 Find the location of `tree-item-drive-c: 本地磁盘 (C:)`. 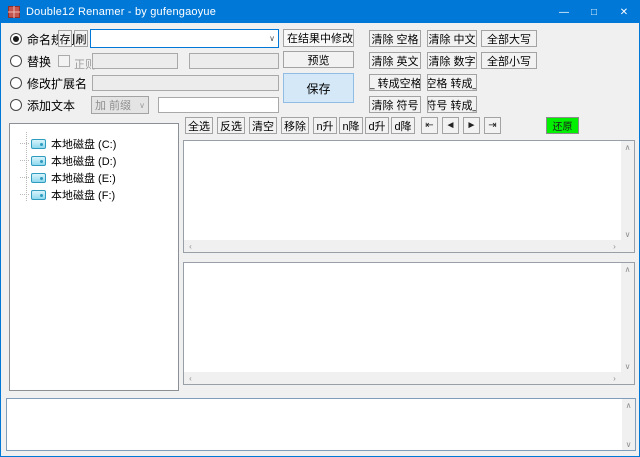

tree-item-drive-c: 本地磁盘 (C:) is located at coordinates (94, 143).